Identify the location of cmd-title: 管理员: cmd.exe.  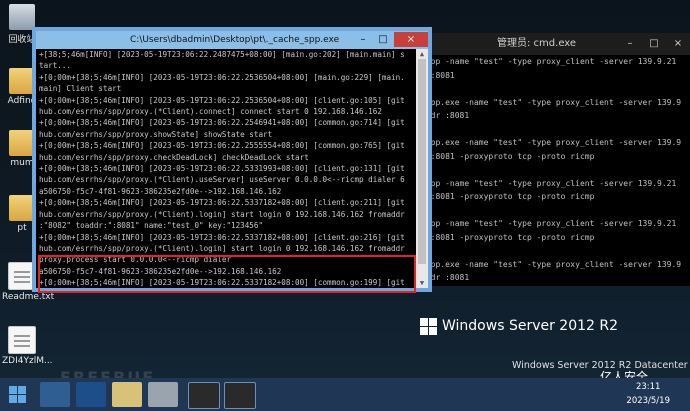
(537, 43).